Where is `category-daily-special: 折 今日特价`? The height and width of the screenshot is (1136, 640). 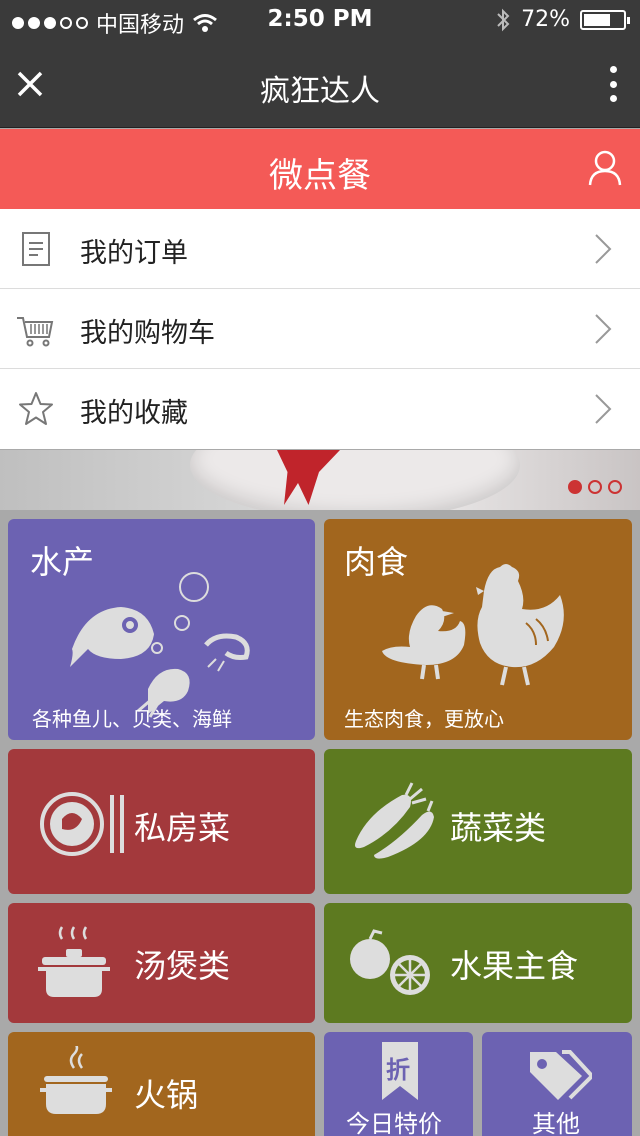 category-daily-special: 折 今日特价 is located at coordinates (398, 1084).